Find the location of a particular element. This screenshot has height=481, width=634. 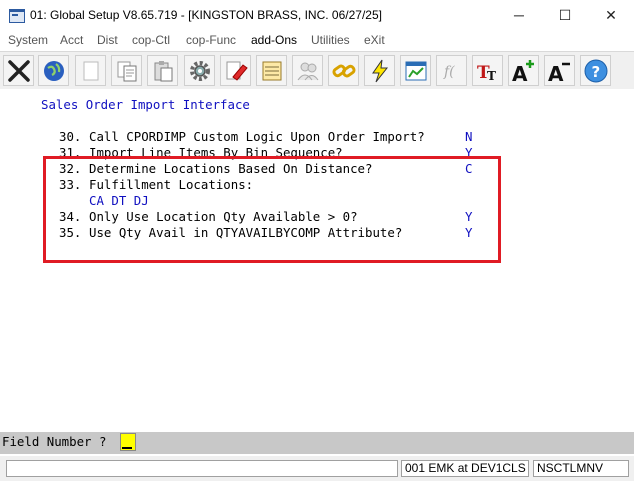

help-icon: ? is located at coordinates (596, 71).